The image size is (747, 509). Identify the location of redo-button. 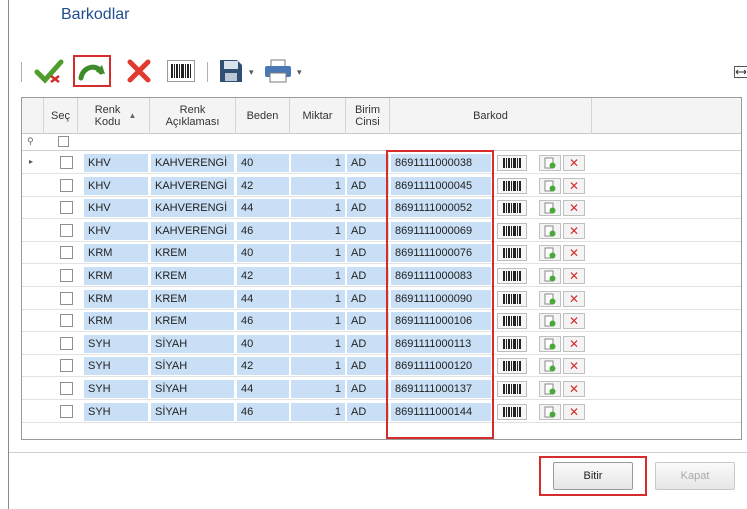
(92, 71).